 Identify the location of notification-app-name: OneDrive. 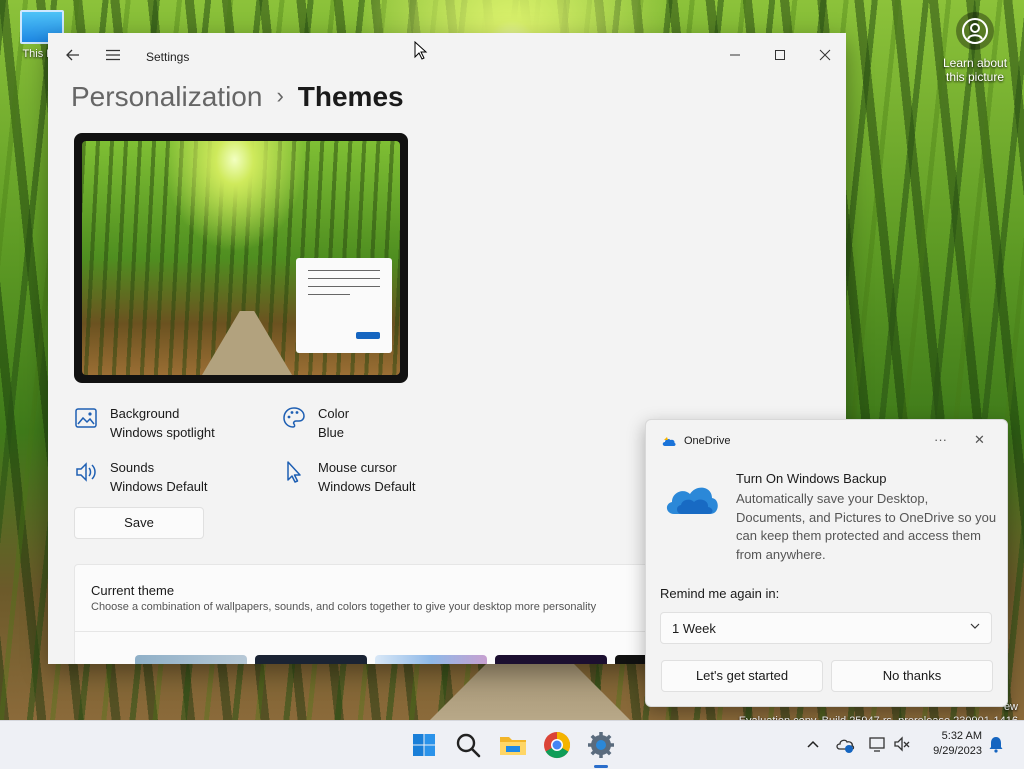
(707, 441).